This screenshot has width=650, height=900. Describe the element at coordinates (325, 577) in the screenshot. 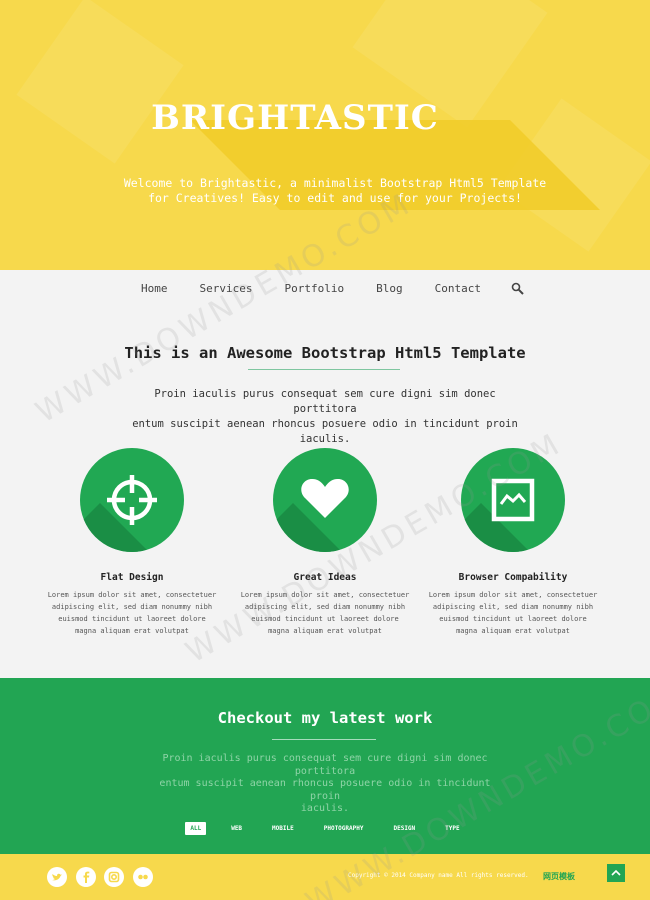

I see `feature-title: Great Ideas` at that location.